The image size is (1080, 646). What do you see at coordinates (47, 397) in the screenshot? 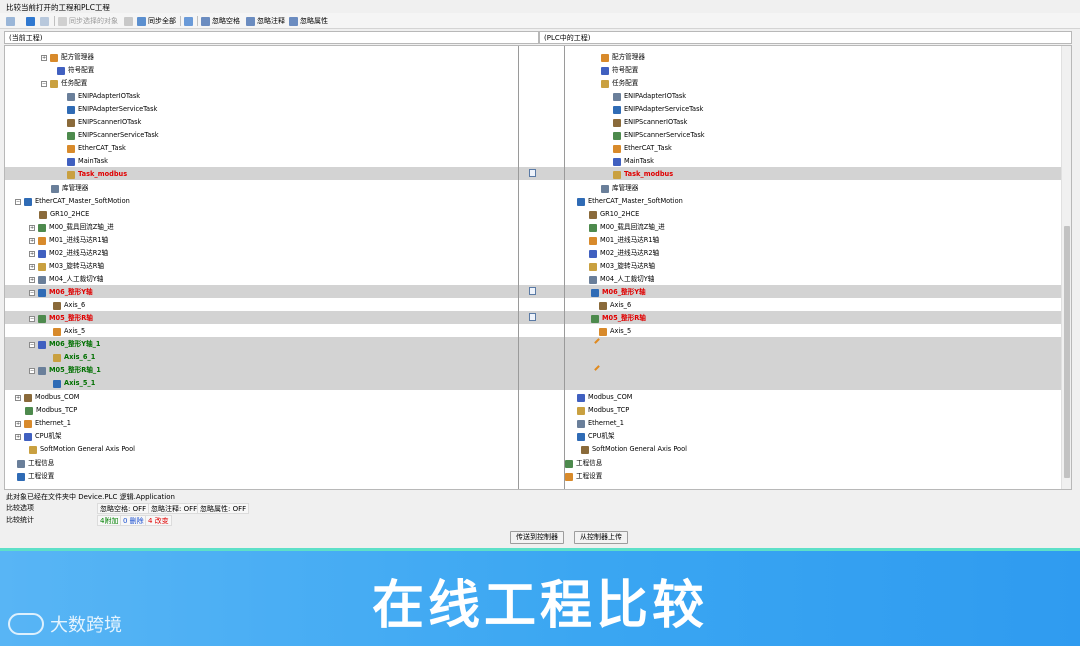
I see `tree-item: + Modbus_COM` at bounding box center [47, 397].